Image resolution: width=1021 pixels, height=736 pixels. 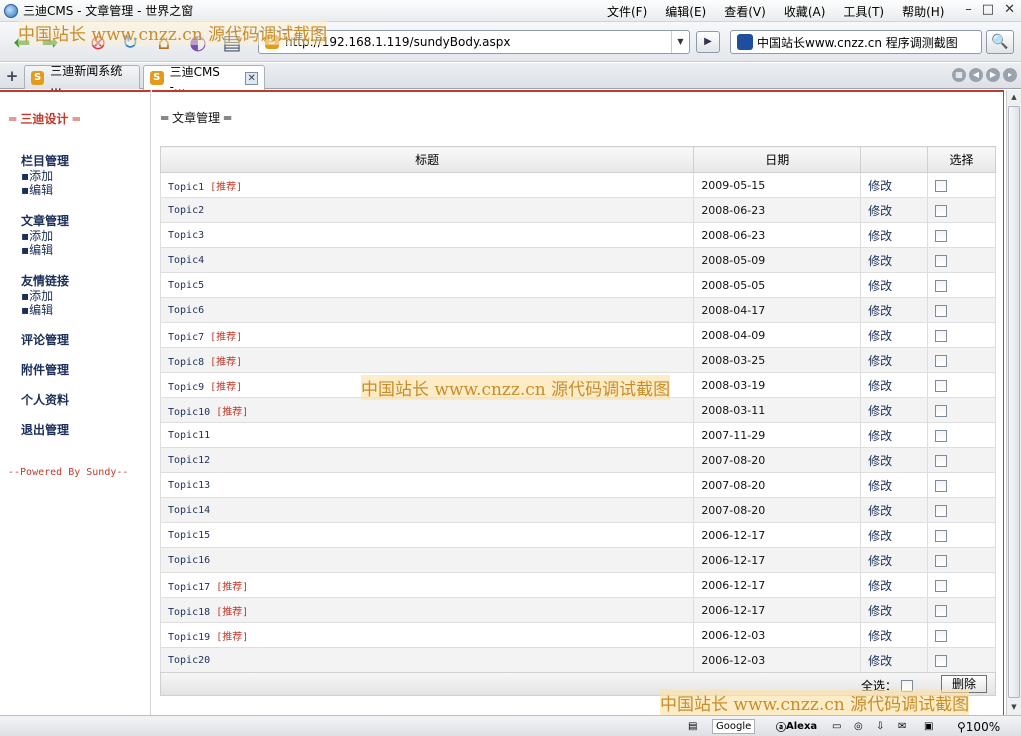 What do you see at coordinates (12, 76) in the screenshot?
I see `new-tab-icon: +` at bounding box center [12, 76].